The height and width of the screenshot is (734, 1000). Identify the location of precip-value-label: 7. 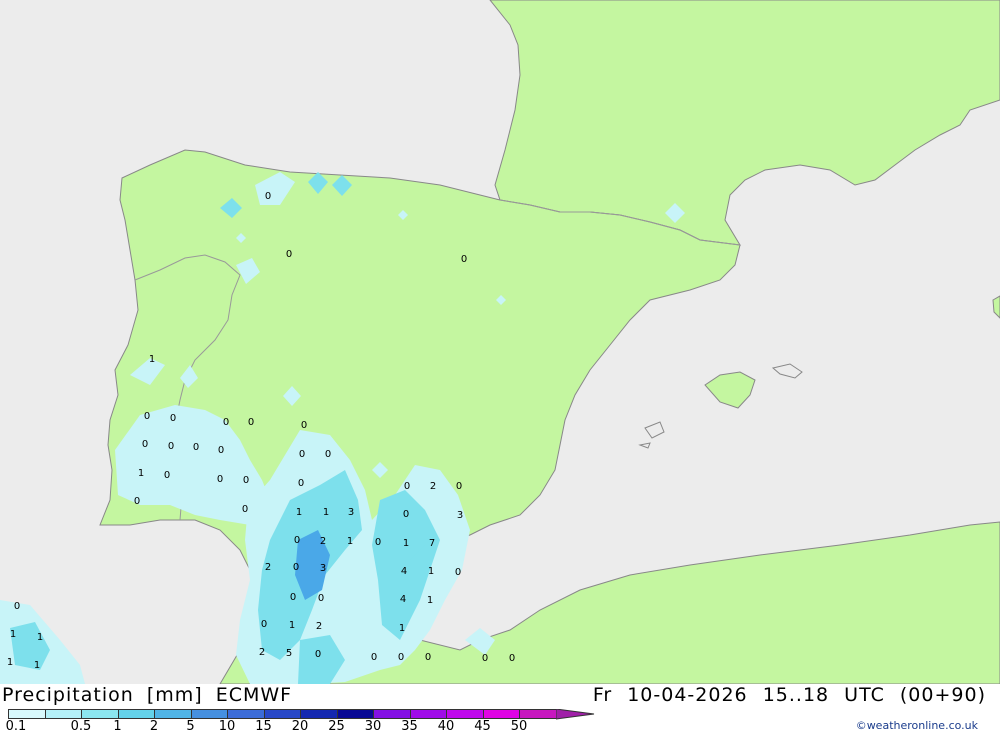
(432, 543).